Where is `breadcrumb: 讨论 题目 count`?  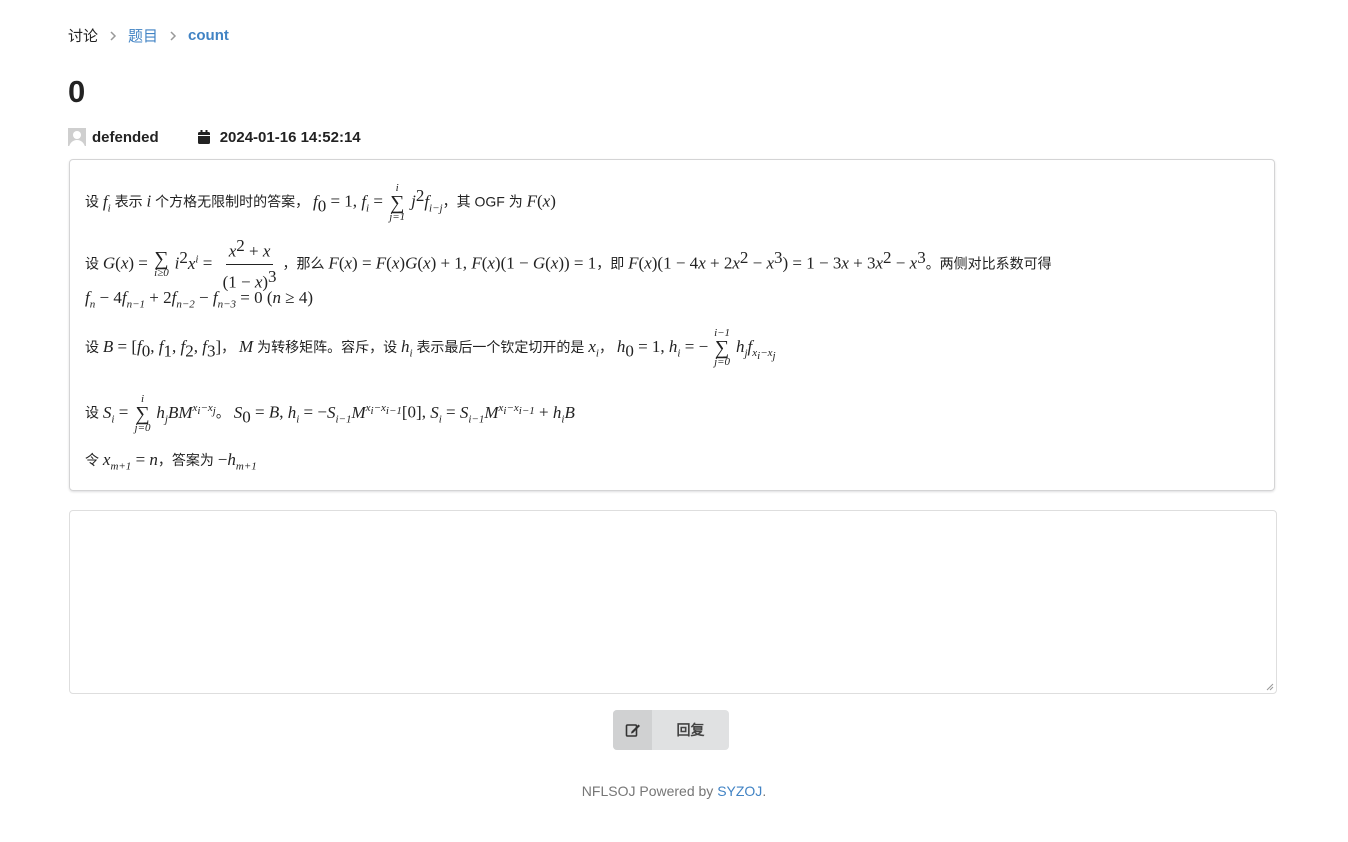
breadcrumb: 讨论 题目 count is located at coordinates (148, 35).